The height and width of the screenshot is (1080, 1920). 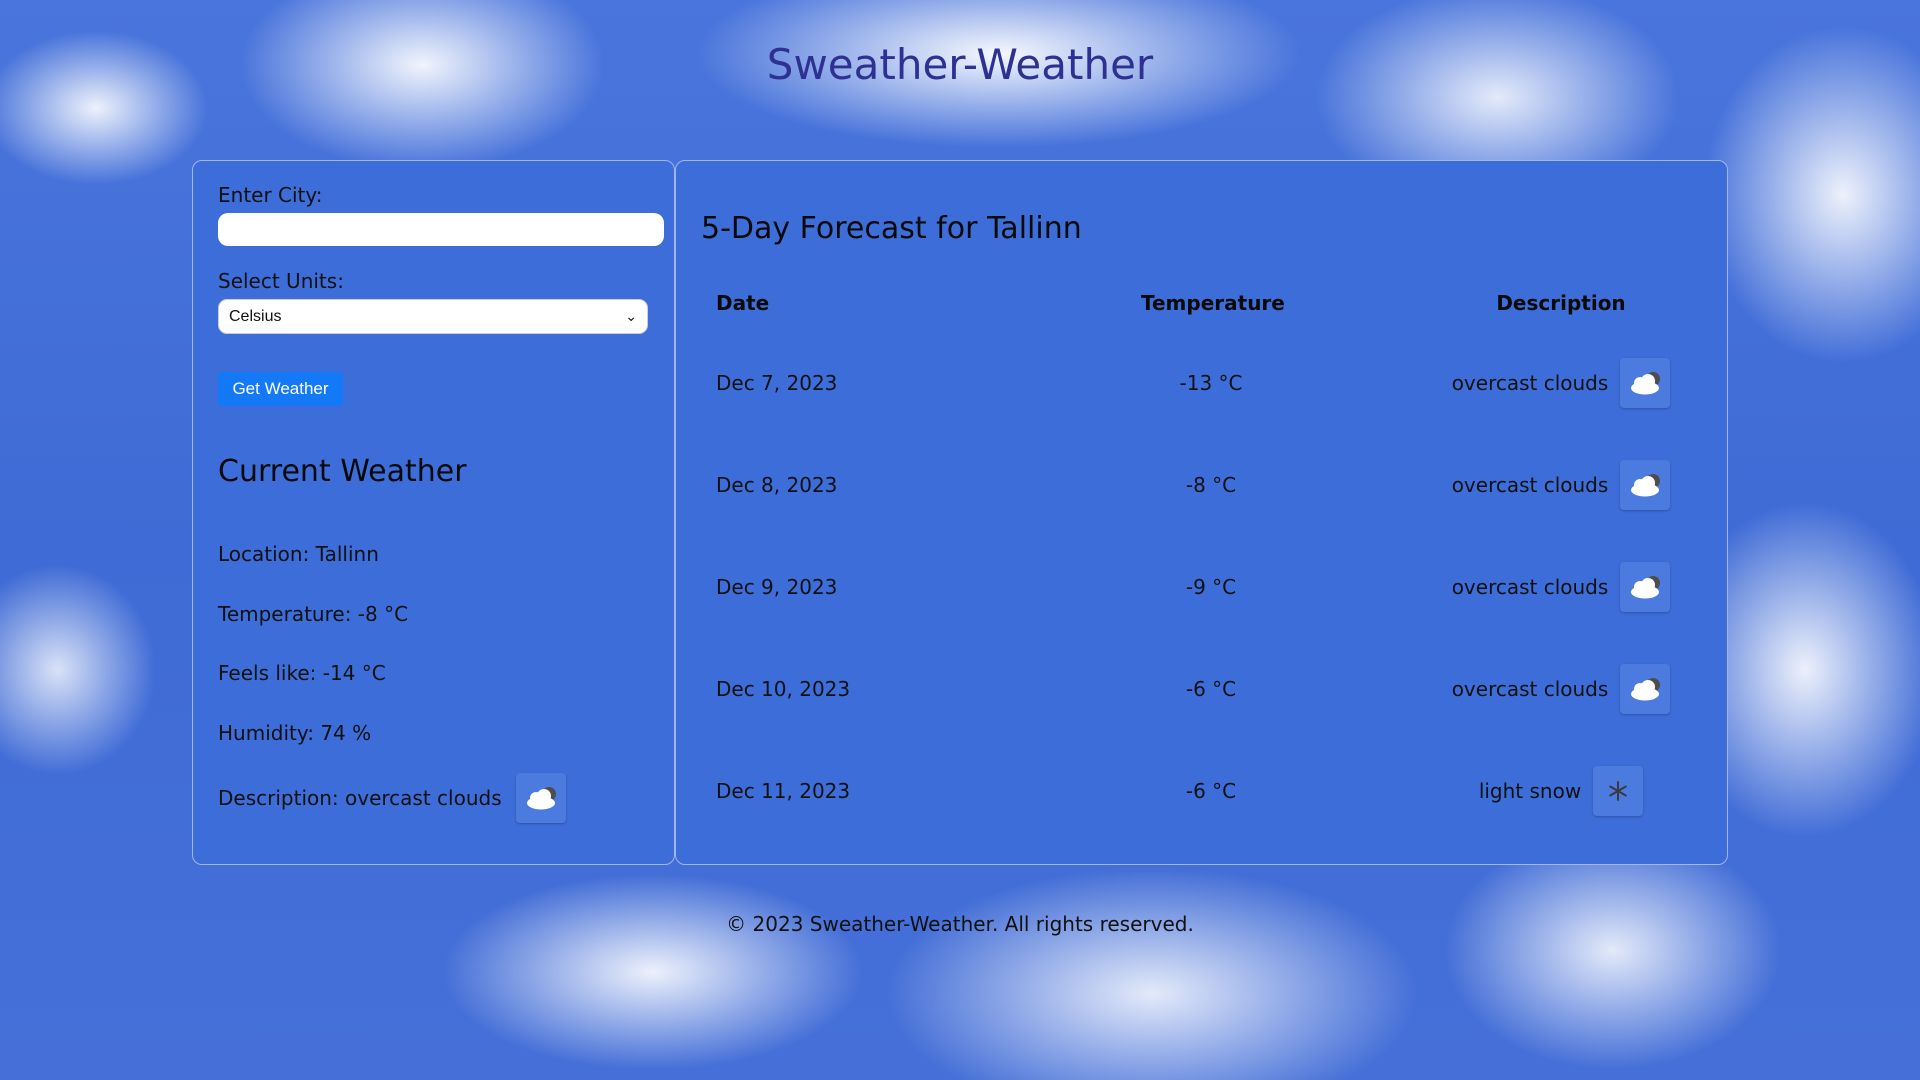 I want to click on table-row: Dec 8, 2023 -8 °C overcast clouds, so click(x=1202, y=485).